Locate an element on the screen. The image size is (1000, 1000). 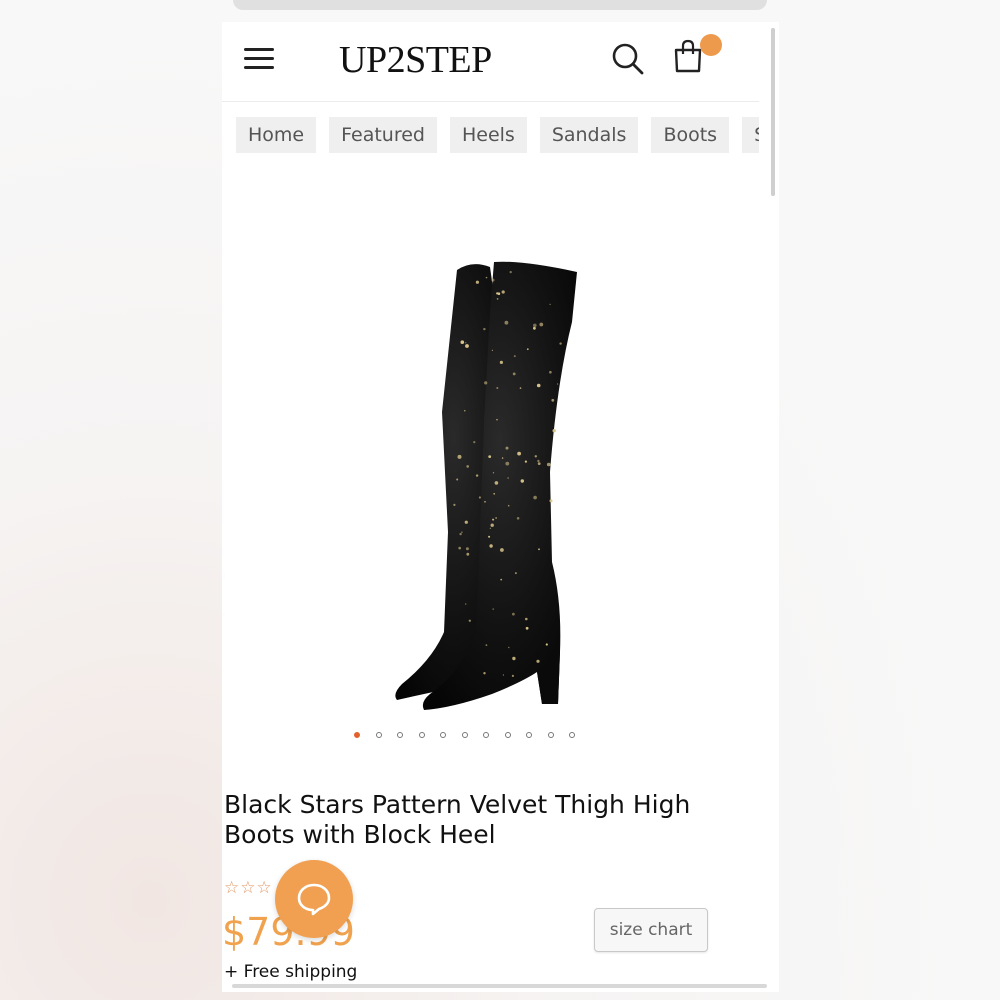
site-logo: UP2STEP is located at coordinates (415, 60).